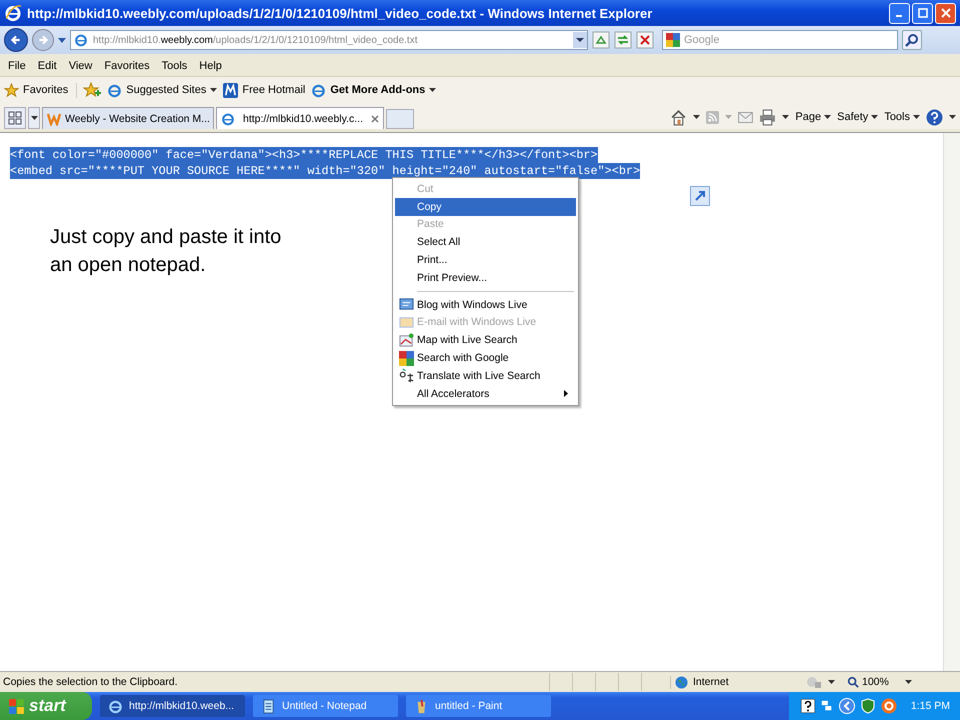  What do you see at coordinates (325, 706) in the screenshot?
I see `taskbar-button: Untitled - Notepad` at bounding box center [325, 706].